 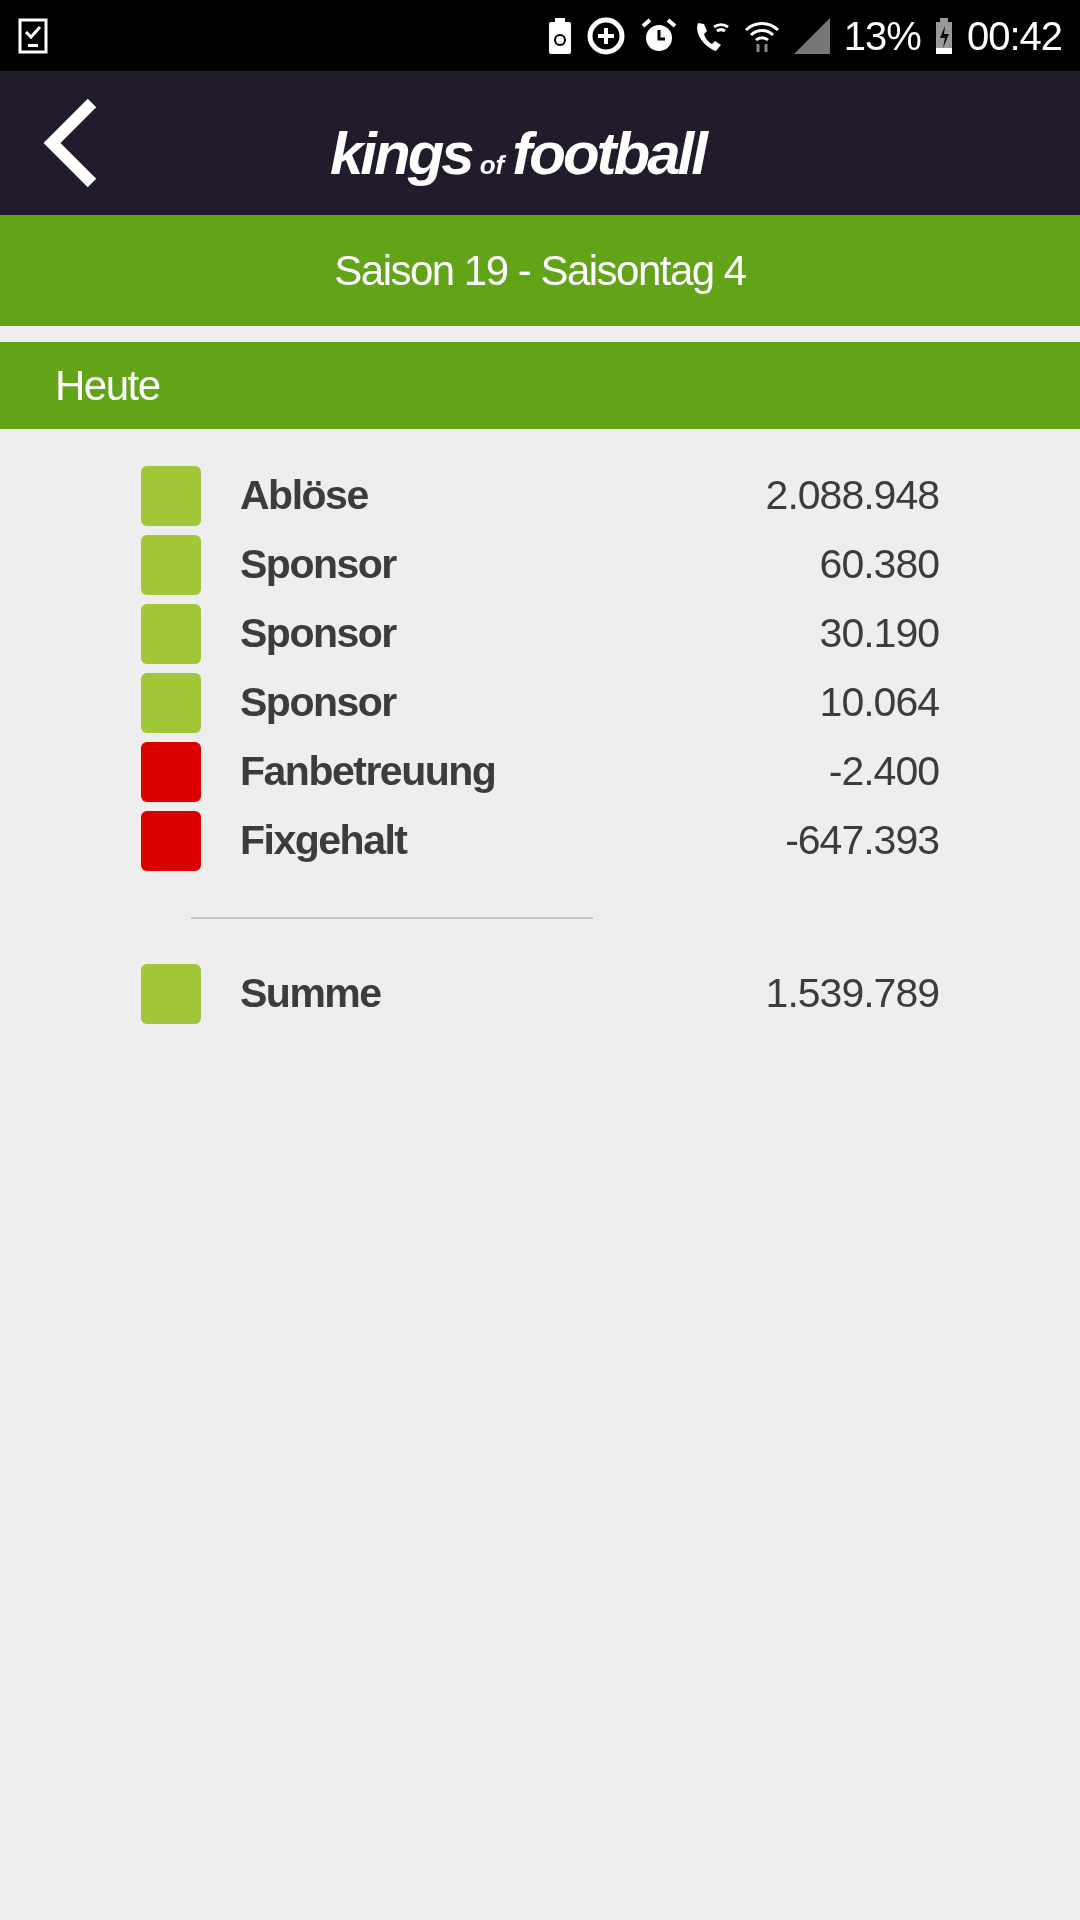 I want to click on entry-value: 60.380, so click(x=879, y=564).